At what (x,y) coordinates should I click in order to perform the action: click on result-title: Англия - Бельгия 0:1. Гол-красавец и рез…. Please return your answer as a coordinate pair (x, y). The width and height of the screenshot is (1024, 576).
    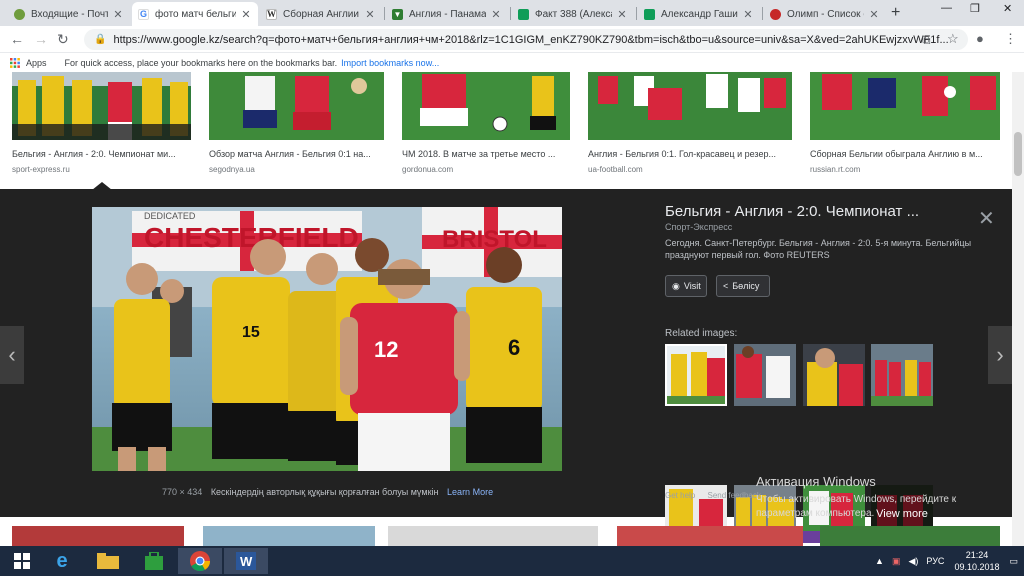
    Looking at the image, I should click on (690, 154).